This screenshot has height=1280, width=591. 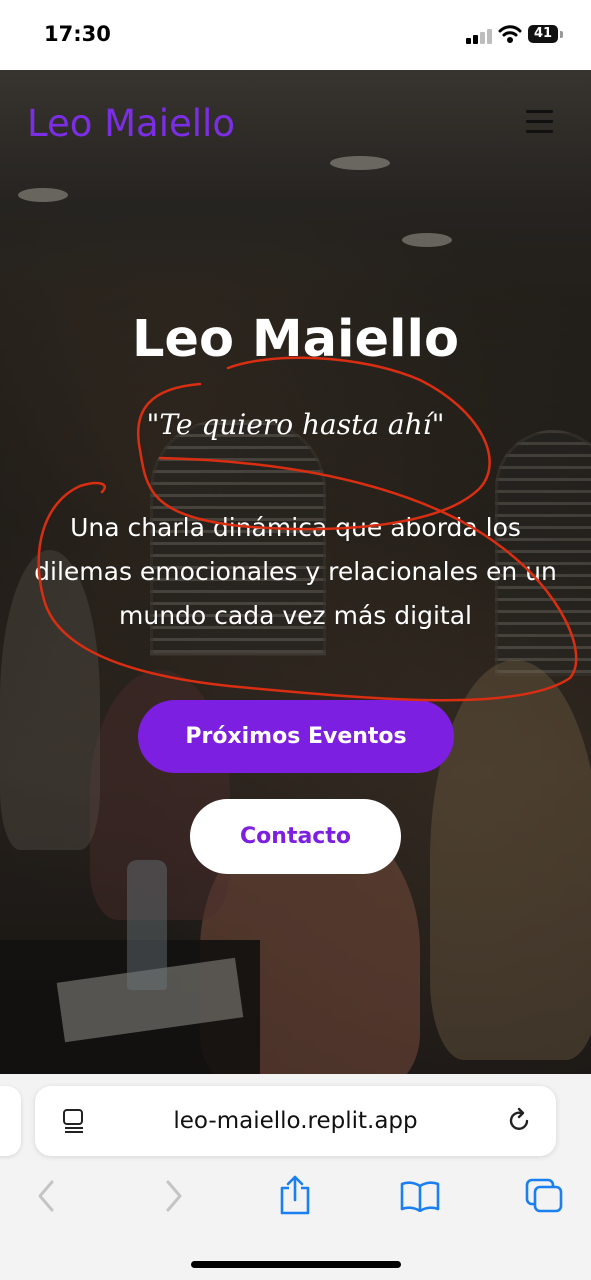 I want to click on back-icon, so click(x=46, y=1196).